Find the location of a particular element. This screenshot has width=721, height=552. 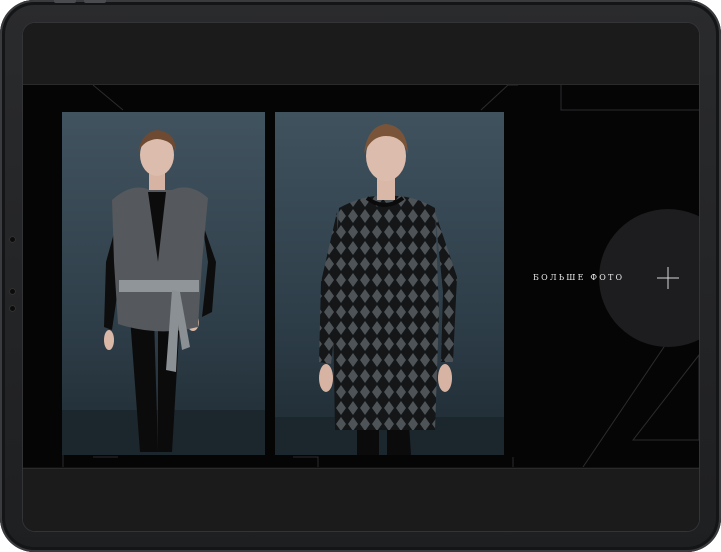

more-photos-label: БОЛЬШЕ ФОТО is located at coordinates (578, 277).